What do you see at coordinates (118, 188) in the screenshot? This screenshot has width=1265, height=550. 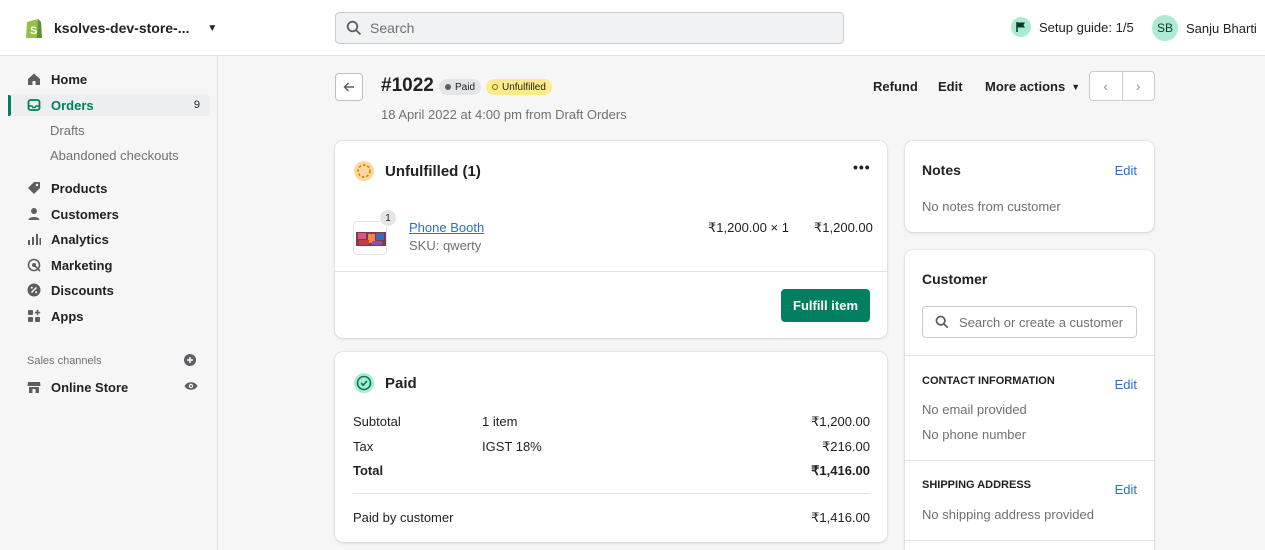 I see `sidebar-item-products: Products` at bounding box center [118, 188].